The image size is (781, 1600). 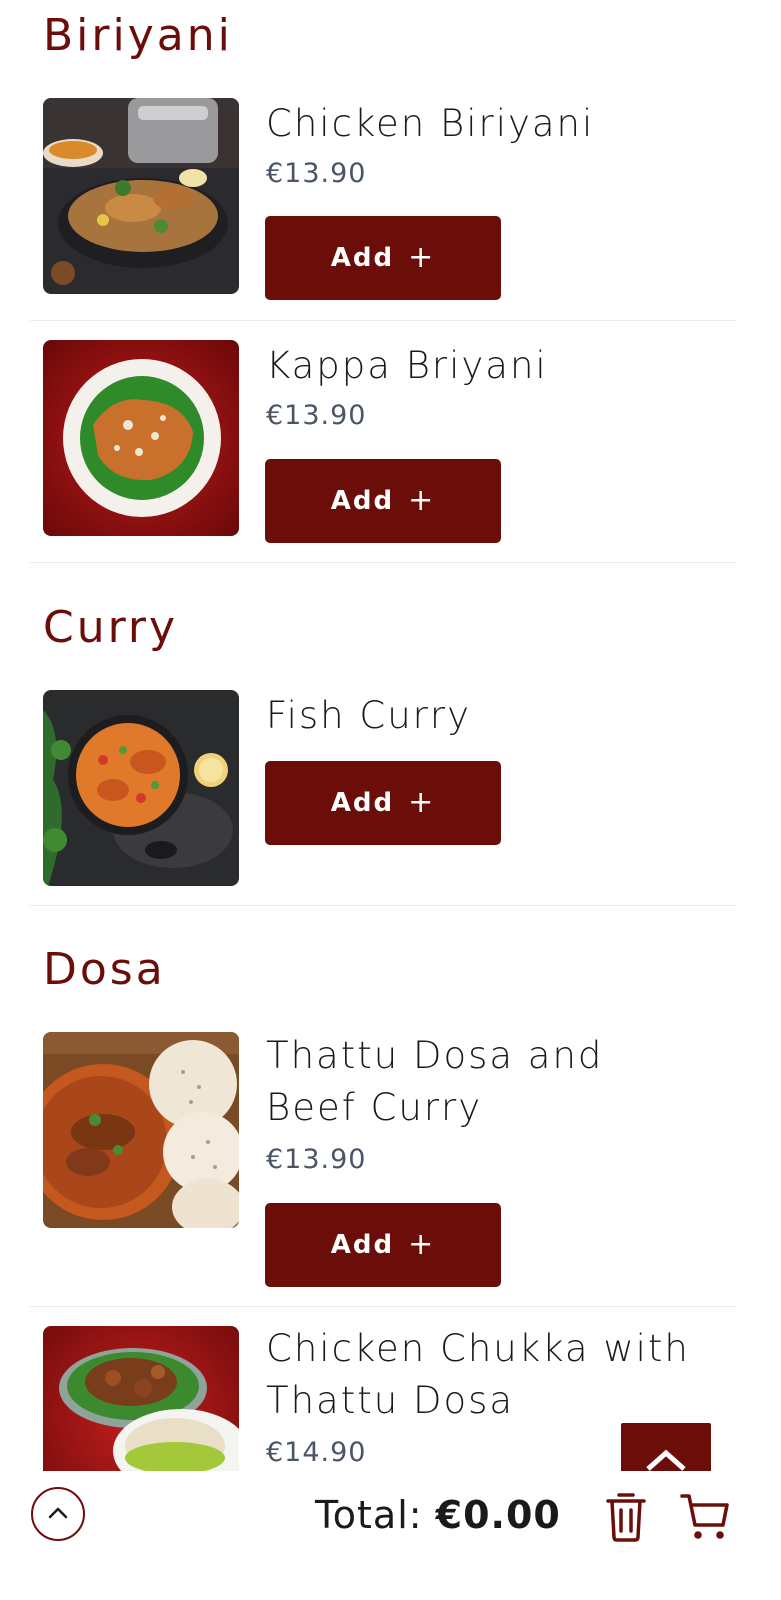 What do you see at coordinates (111, 627) in the screenshot?
I see `category-title-curry: Curry` at bounding box center [111, 627].